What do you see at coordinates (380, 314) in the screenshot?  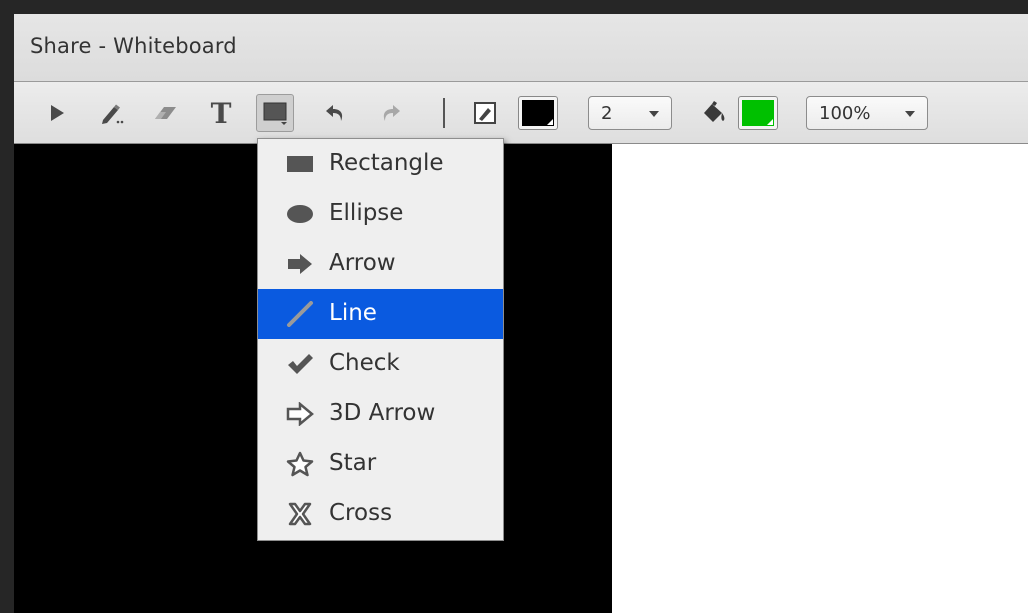 I see `menu-item-line: Line` at bounding box center [380, 314].